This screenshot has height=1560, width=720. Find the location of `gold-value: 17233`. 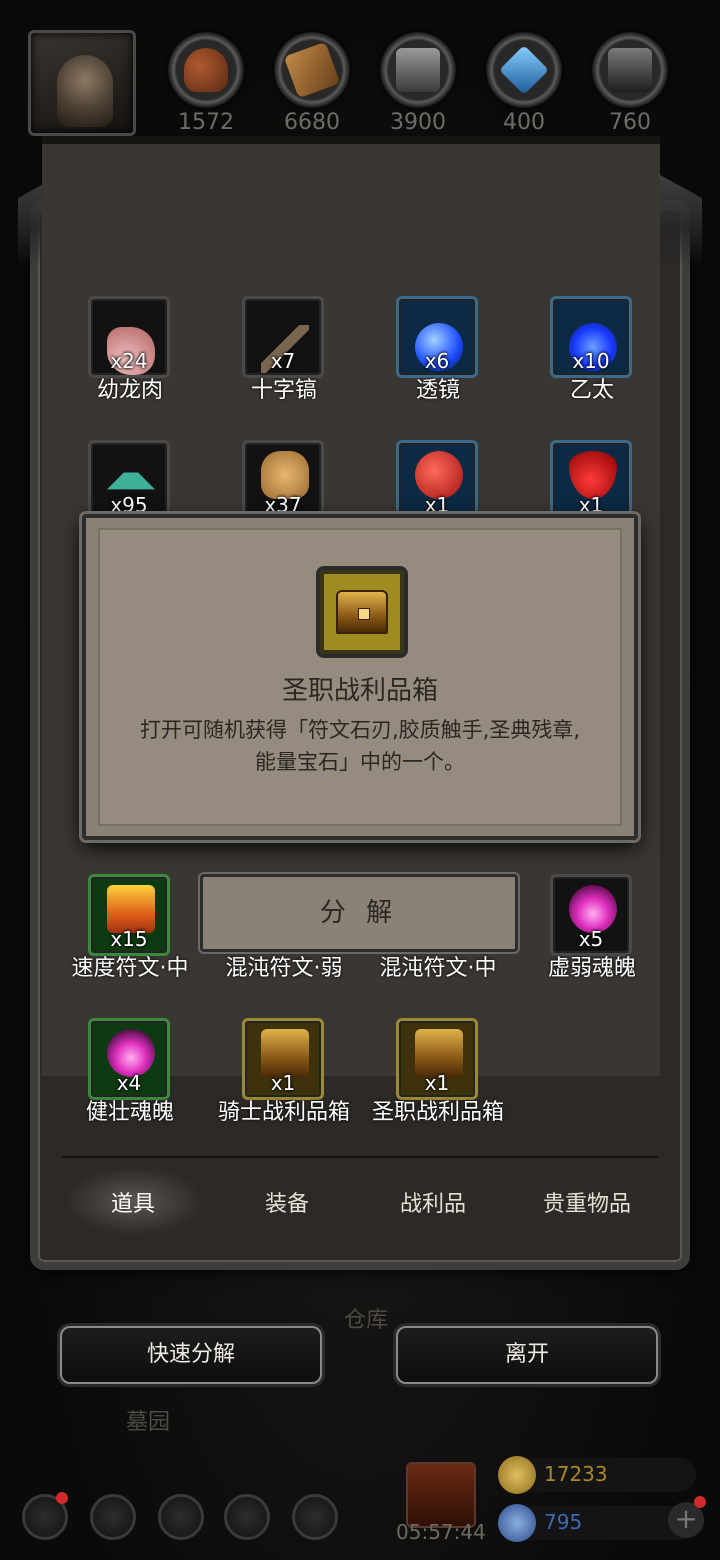

gold-value: 17233 is located at coordinates (576, 1474).